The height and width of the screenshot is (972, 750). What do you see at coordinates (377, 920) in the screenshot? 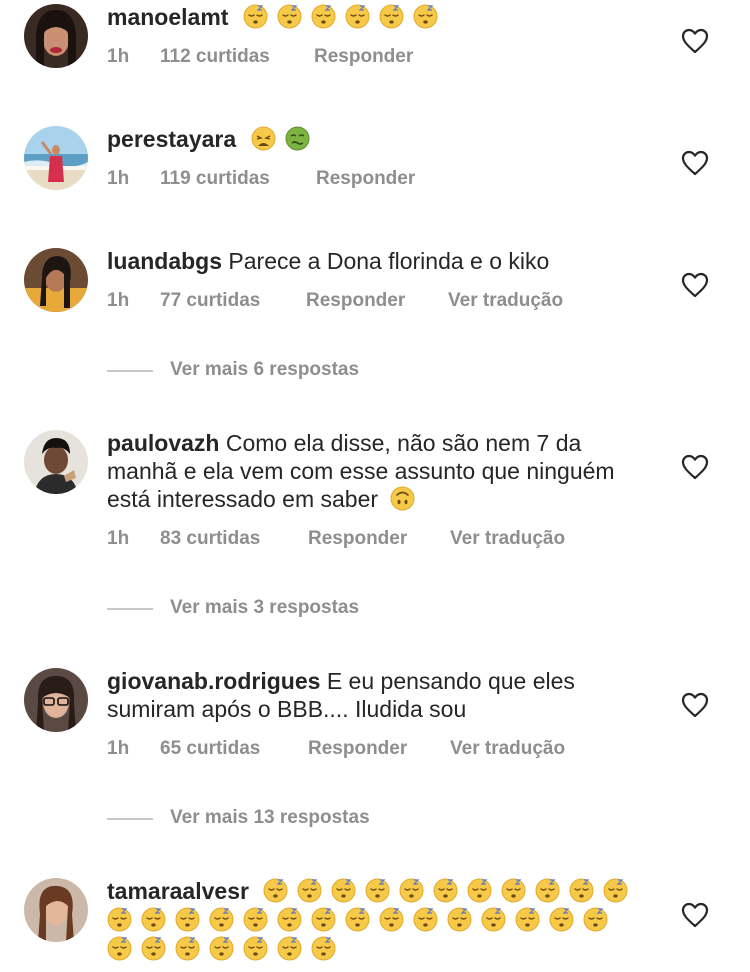
I see `comment-body: tamaraalvesr` at bounding box center [377, 920].